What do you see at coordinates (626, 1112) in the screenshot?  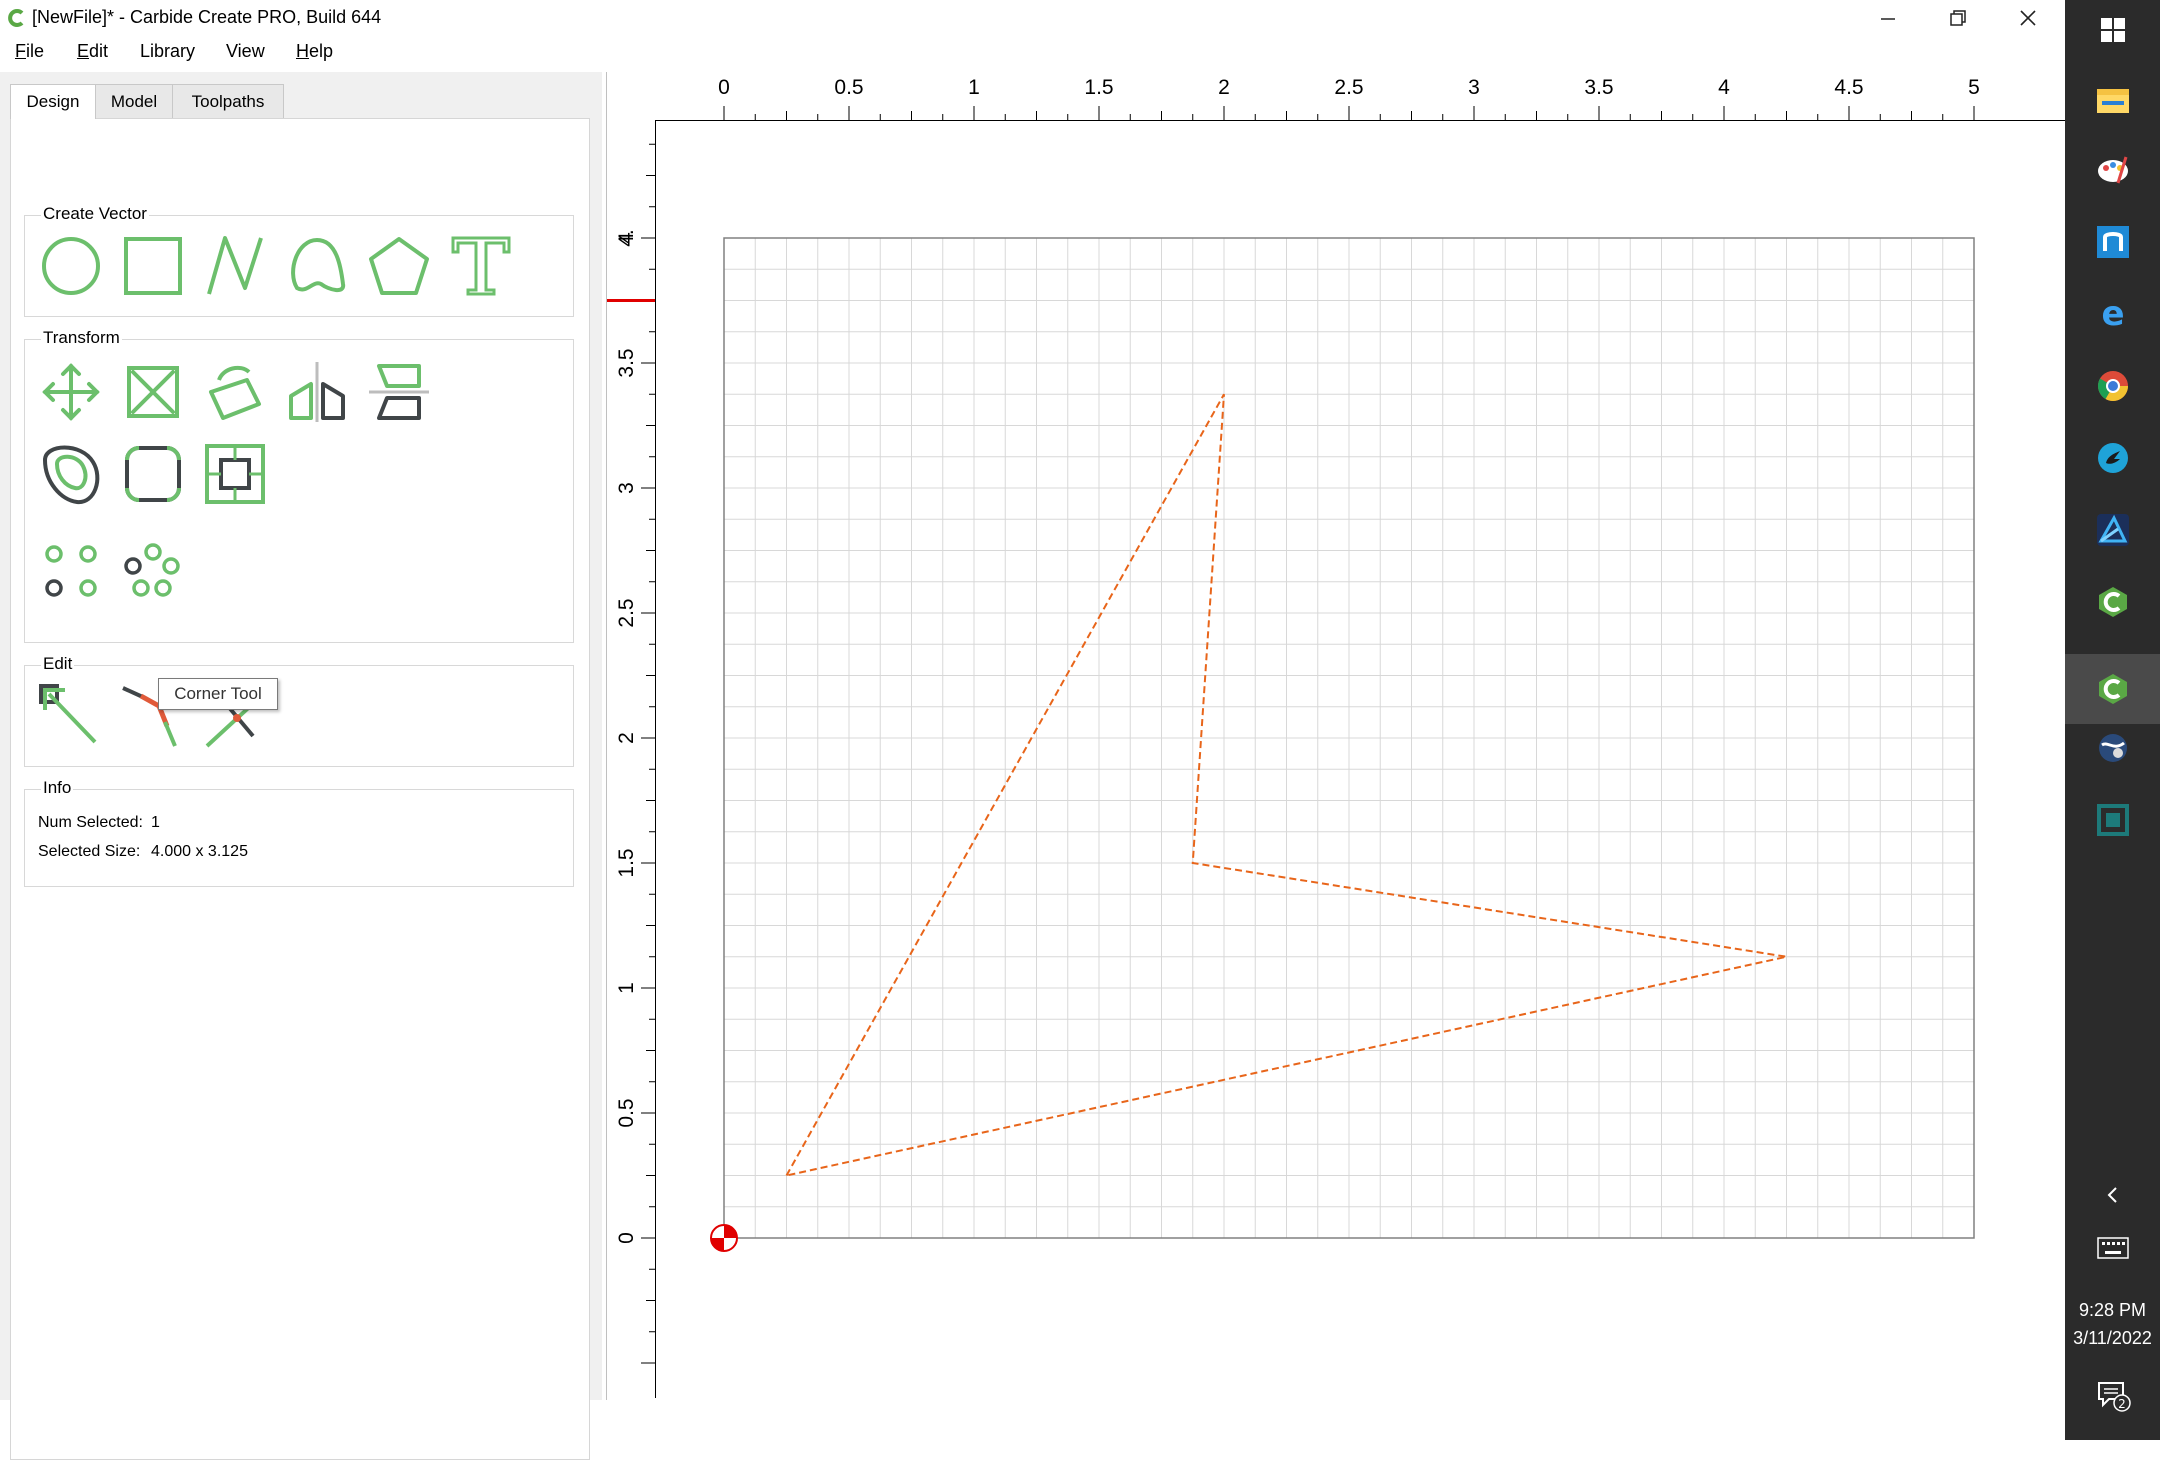 I see `ruler-y-label: 0.5` at bounding box center [626, 1112].